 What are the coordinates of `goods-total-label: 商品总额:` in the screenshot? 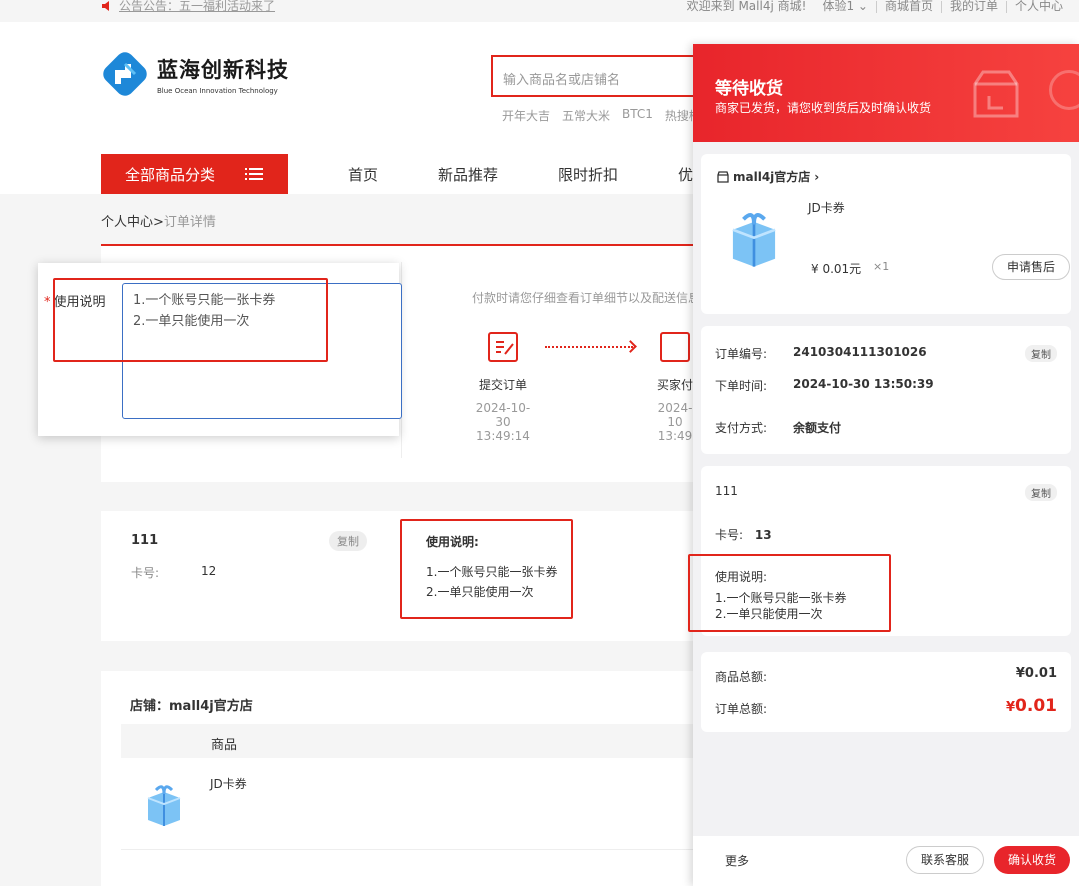 It's located at (741, 677).